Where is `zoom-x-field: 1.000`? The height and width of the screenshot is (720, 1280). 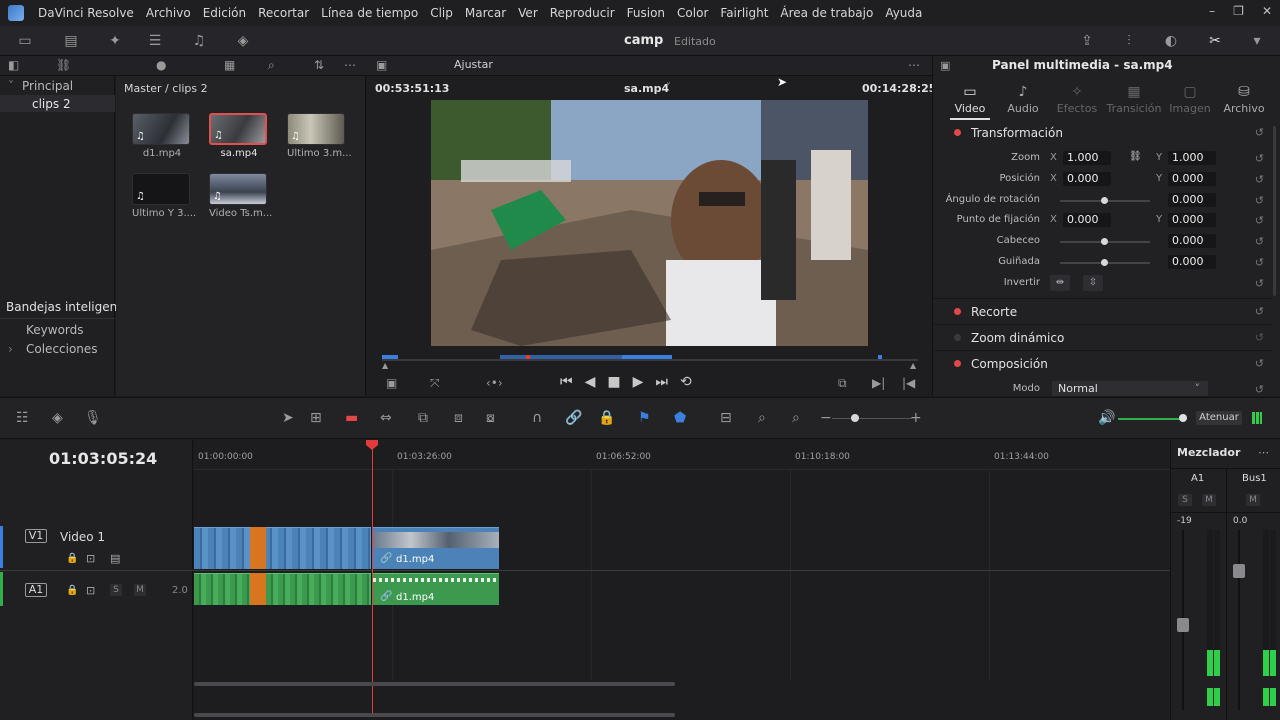 zoom-x-field: 1.000 is located at coordinates (1087, 158).